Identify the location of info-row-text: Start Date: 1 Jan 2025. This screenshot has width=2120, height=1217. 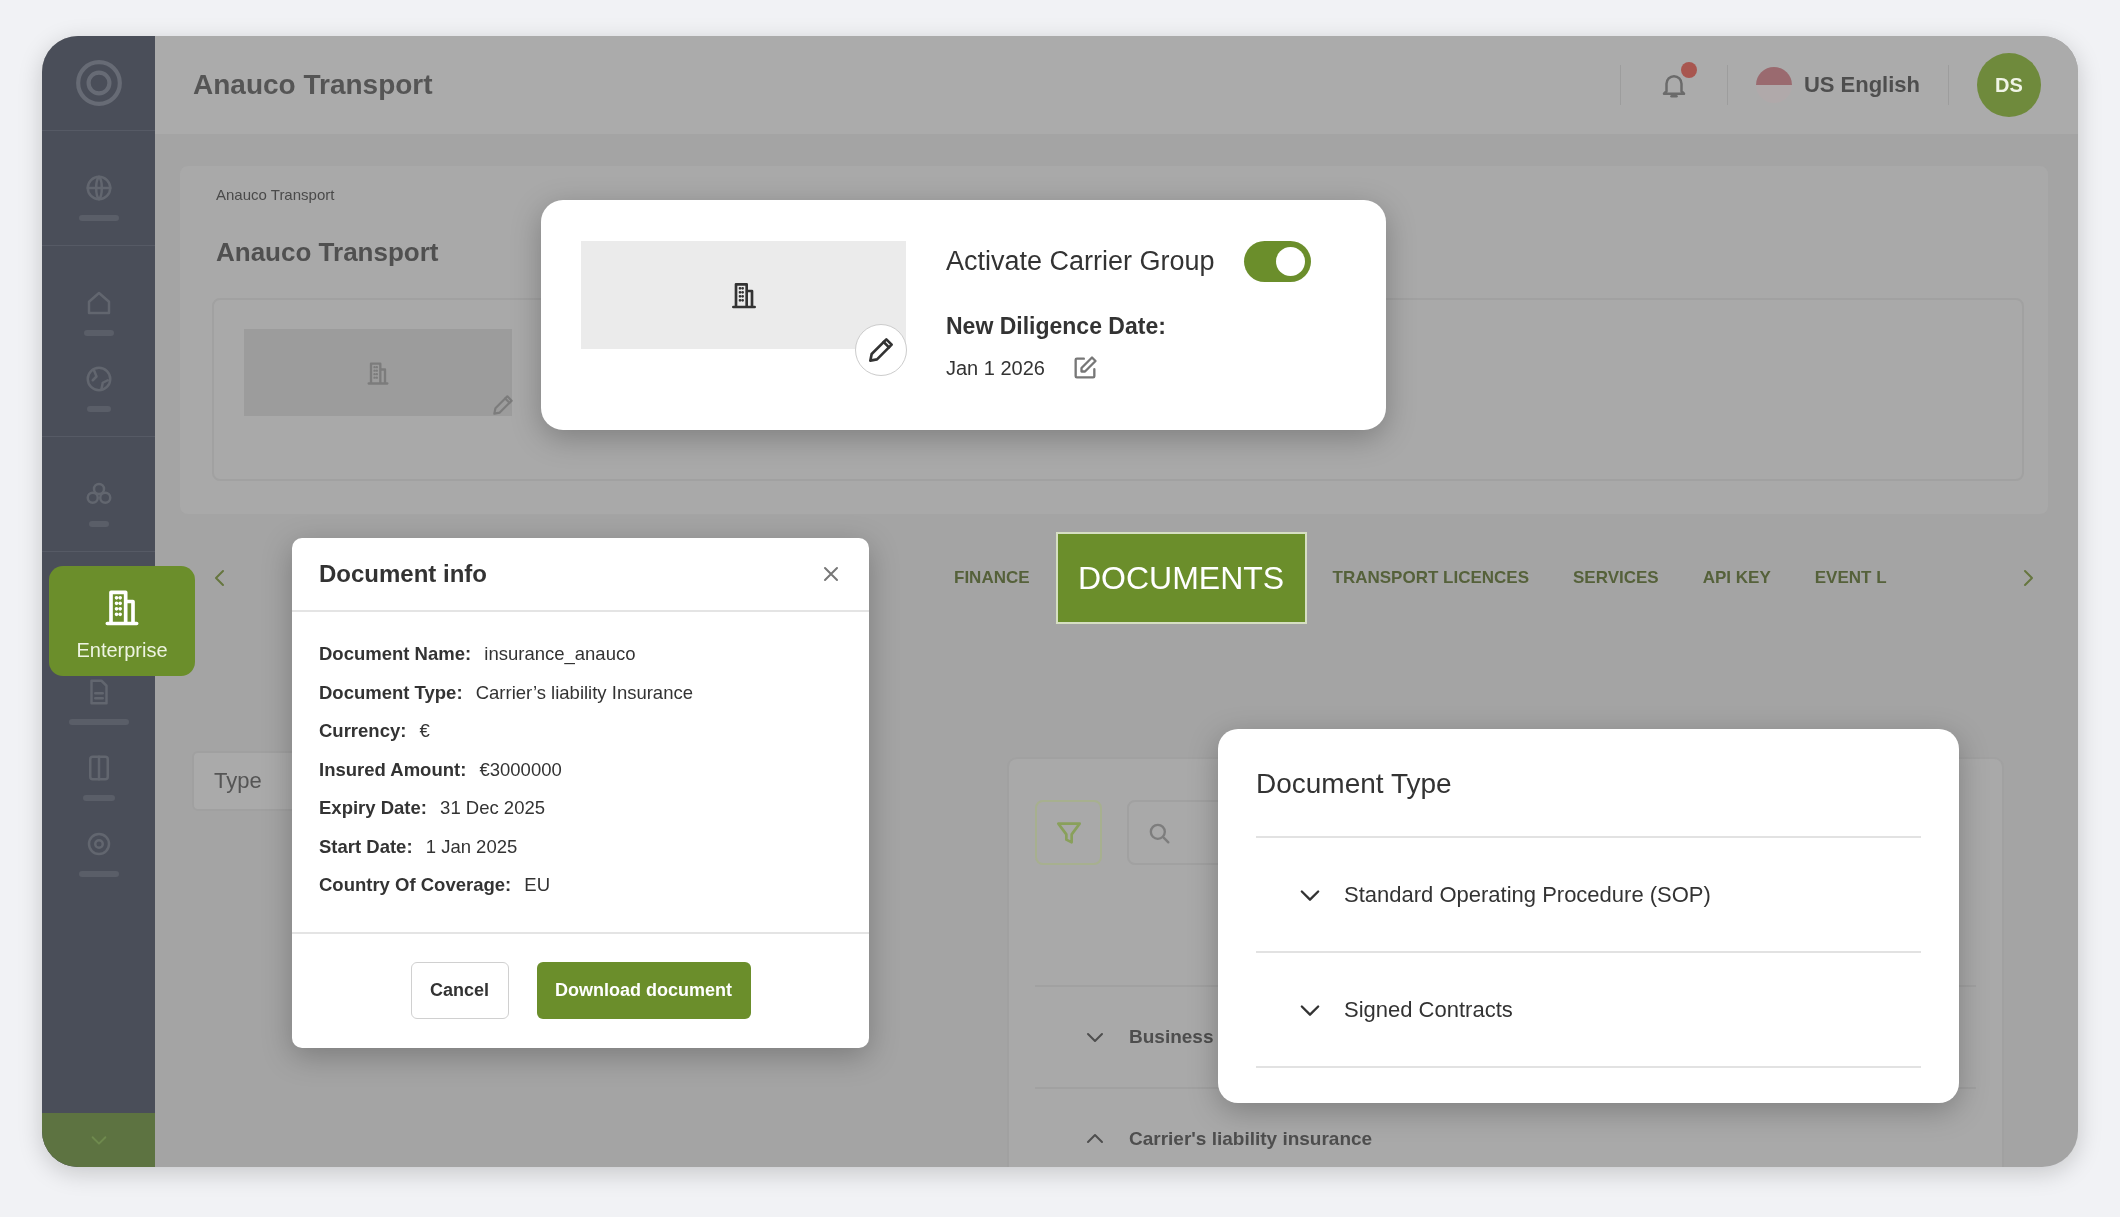
(419, 846).